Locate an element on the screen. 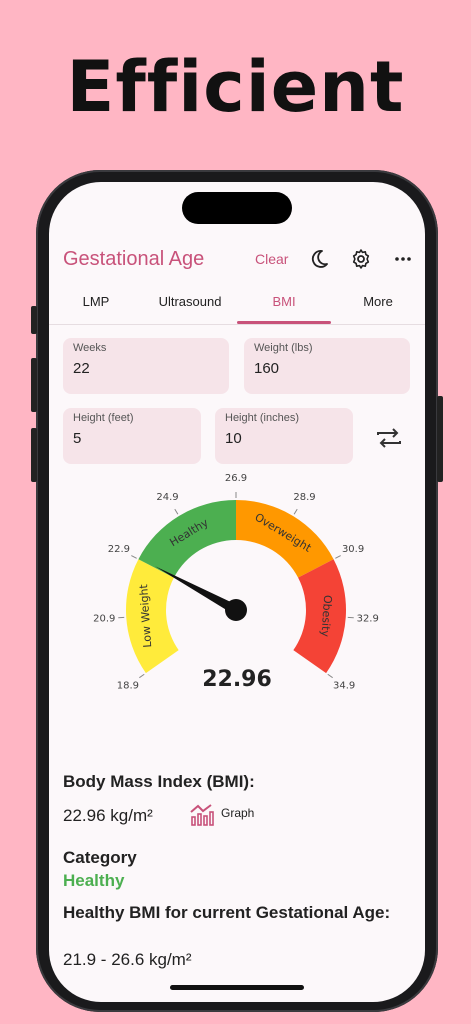 This screenshot has width=471, height=1024. height-inches-label: Height (inches) is located at coordinates (262, 418).